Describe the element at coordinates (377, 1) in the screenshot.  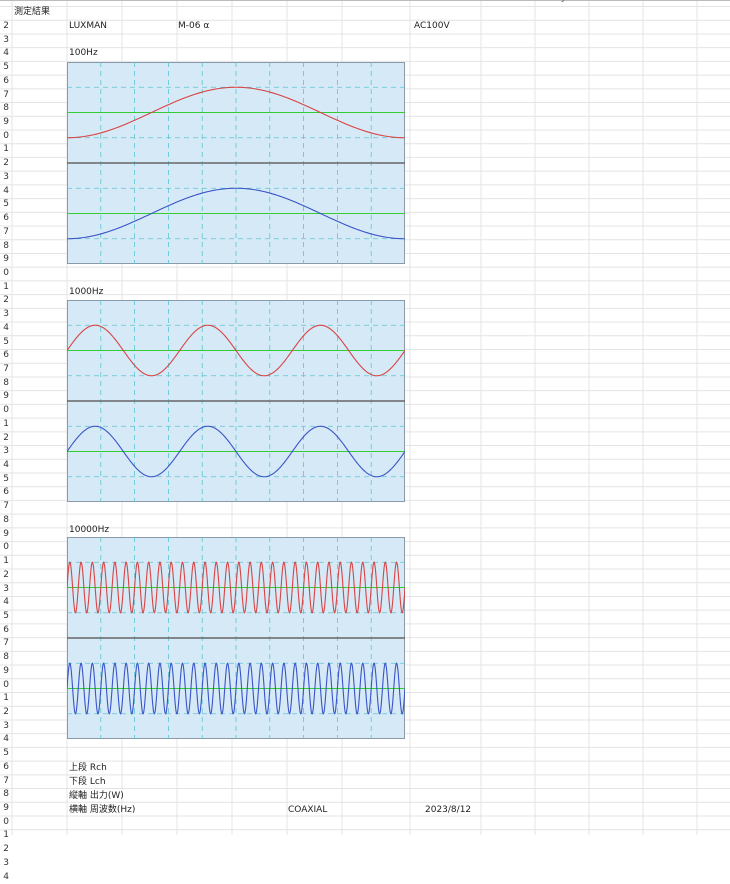
I see `column-header: G` at that location.